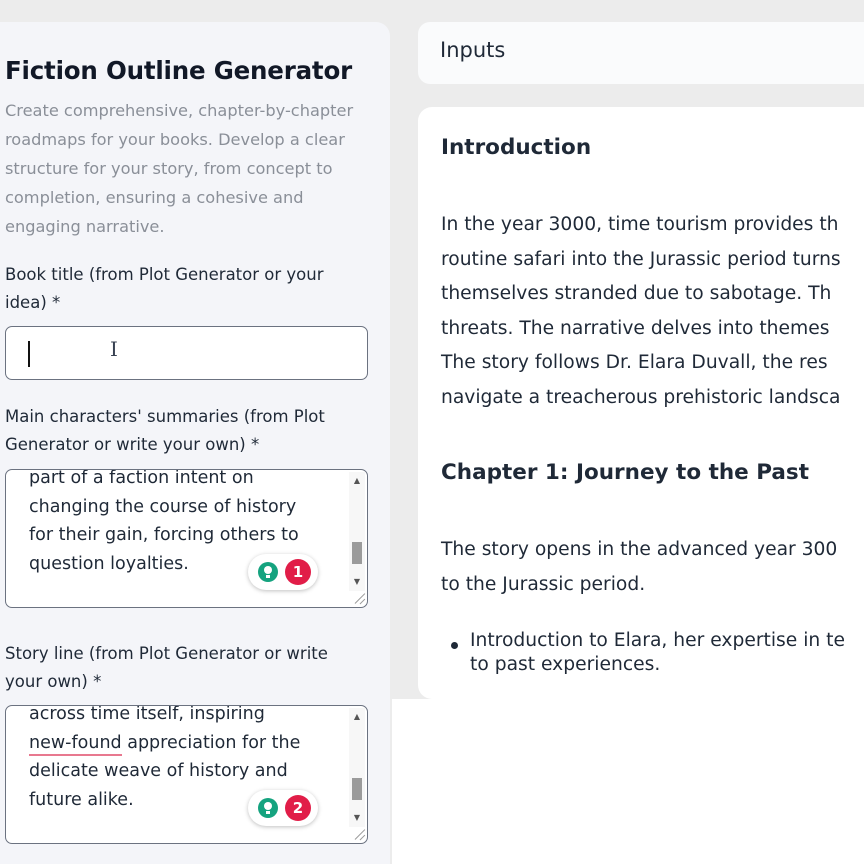  What do you see at coordinates (298, 572) in the screenshot?
I see `issue-count: 1` at bounding box center [298, 572].